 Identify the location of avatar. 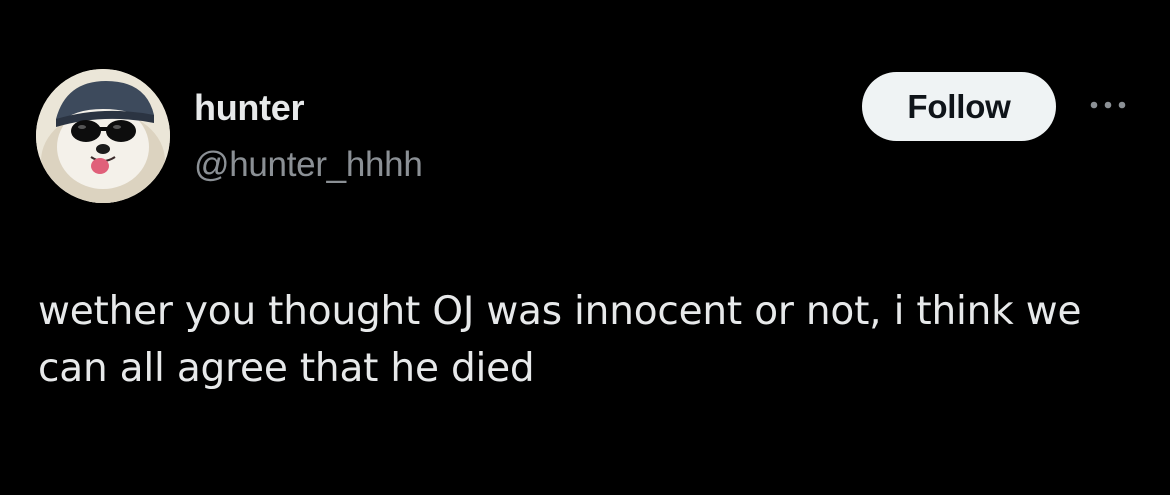
(103, 136).